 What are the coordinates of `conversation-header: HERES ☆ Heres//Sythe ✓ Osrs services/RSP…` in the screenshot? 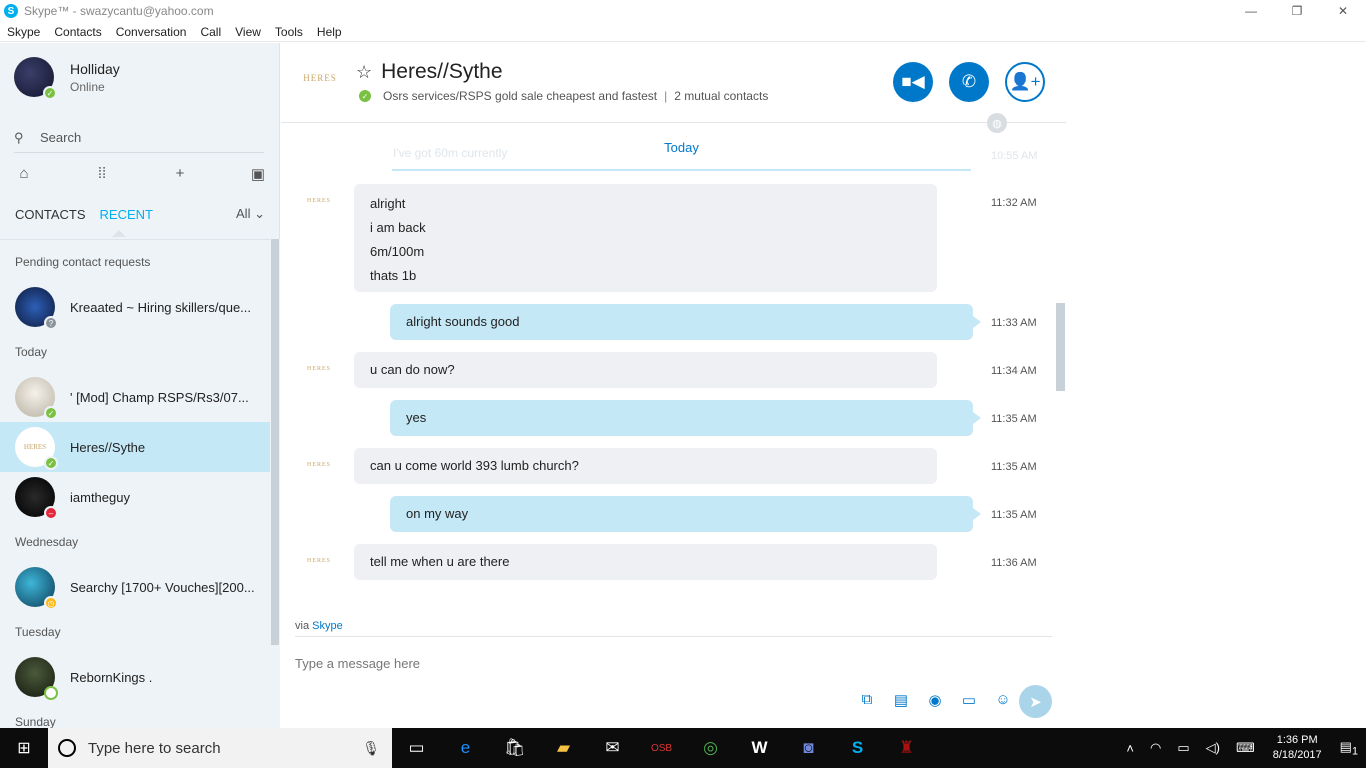 It's located at (673, 88).